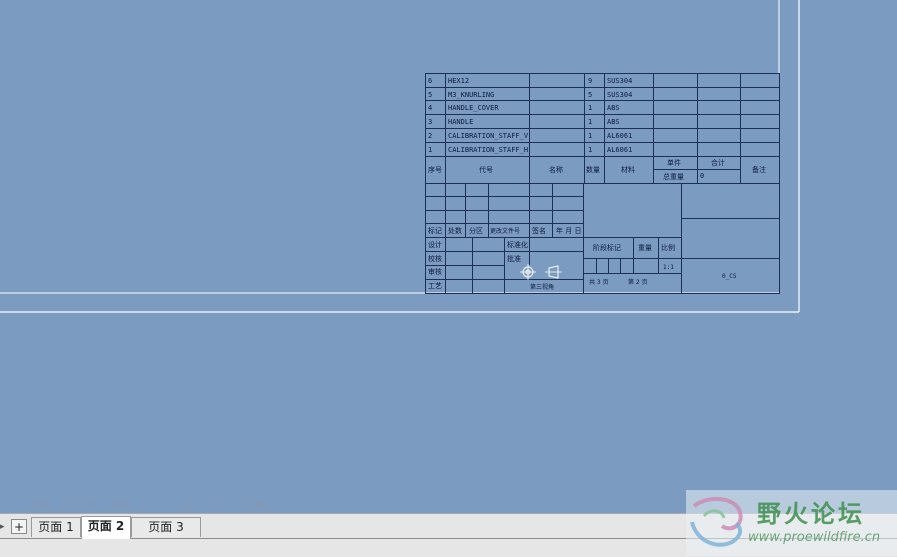  I want to click on label-weight: 重量, so click(645, 248).